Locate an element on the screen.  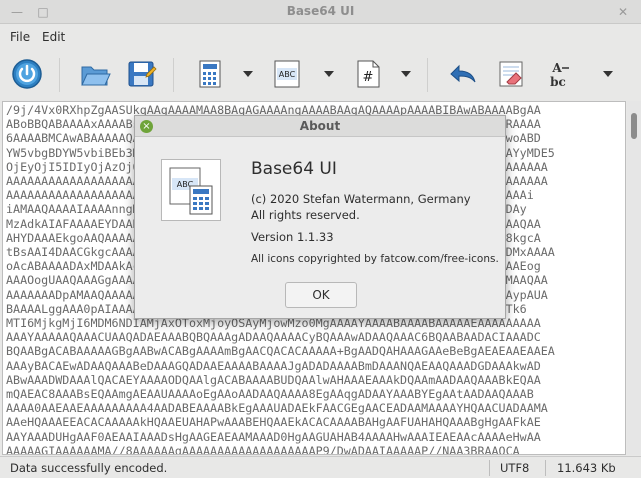
menu-edit: Edit is located at coordinates (53, 37).